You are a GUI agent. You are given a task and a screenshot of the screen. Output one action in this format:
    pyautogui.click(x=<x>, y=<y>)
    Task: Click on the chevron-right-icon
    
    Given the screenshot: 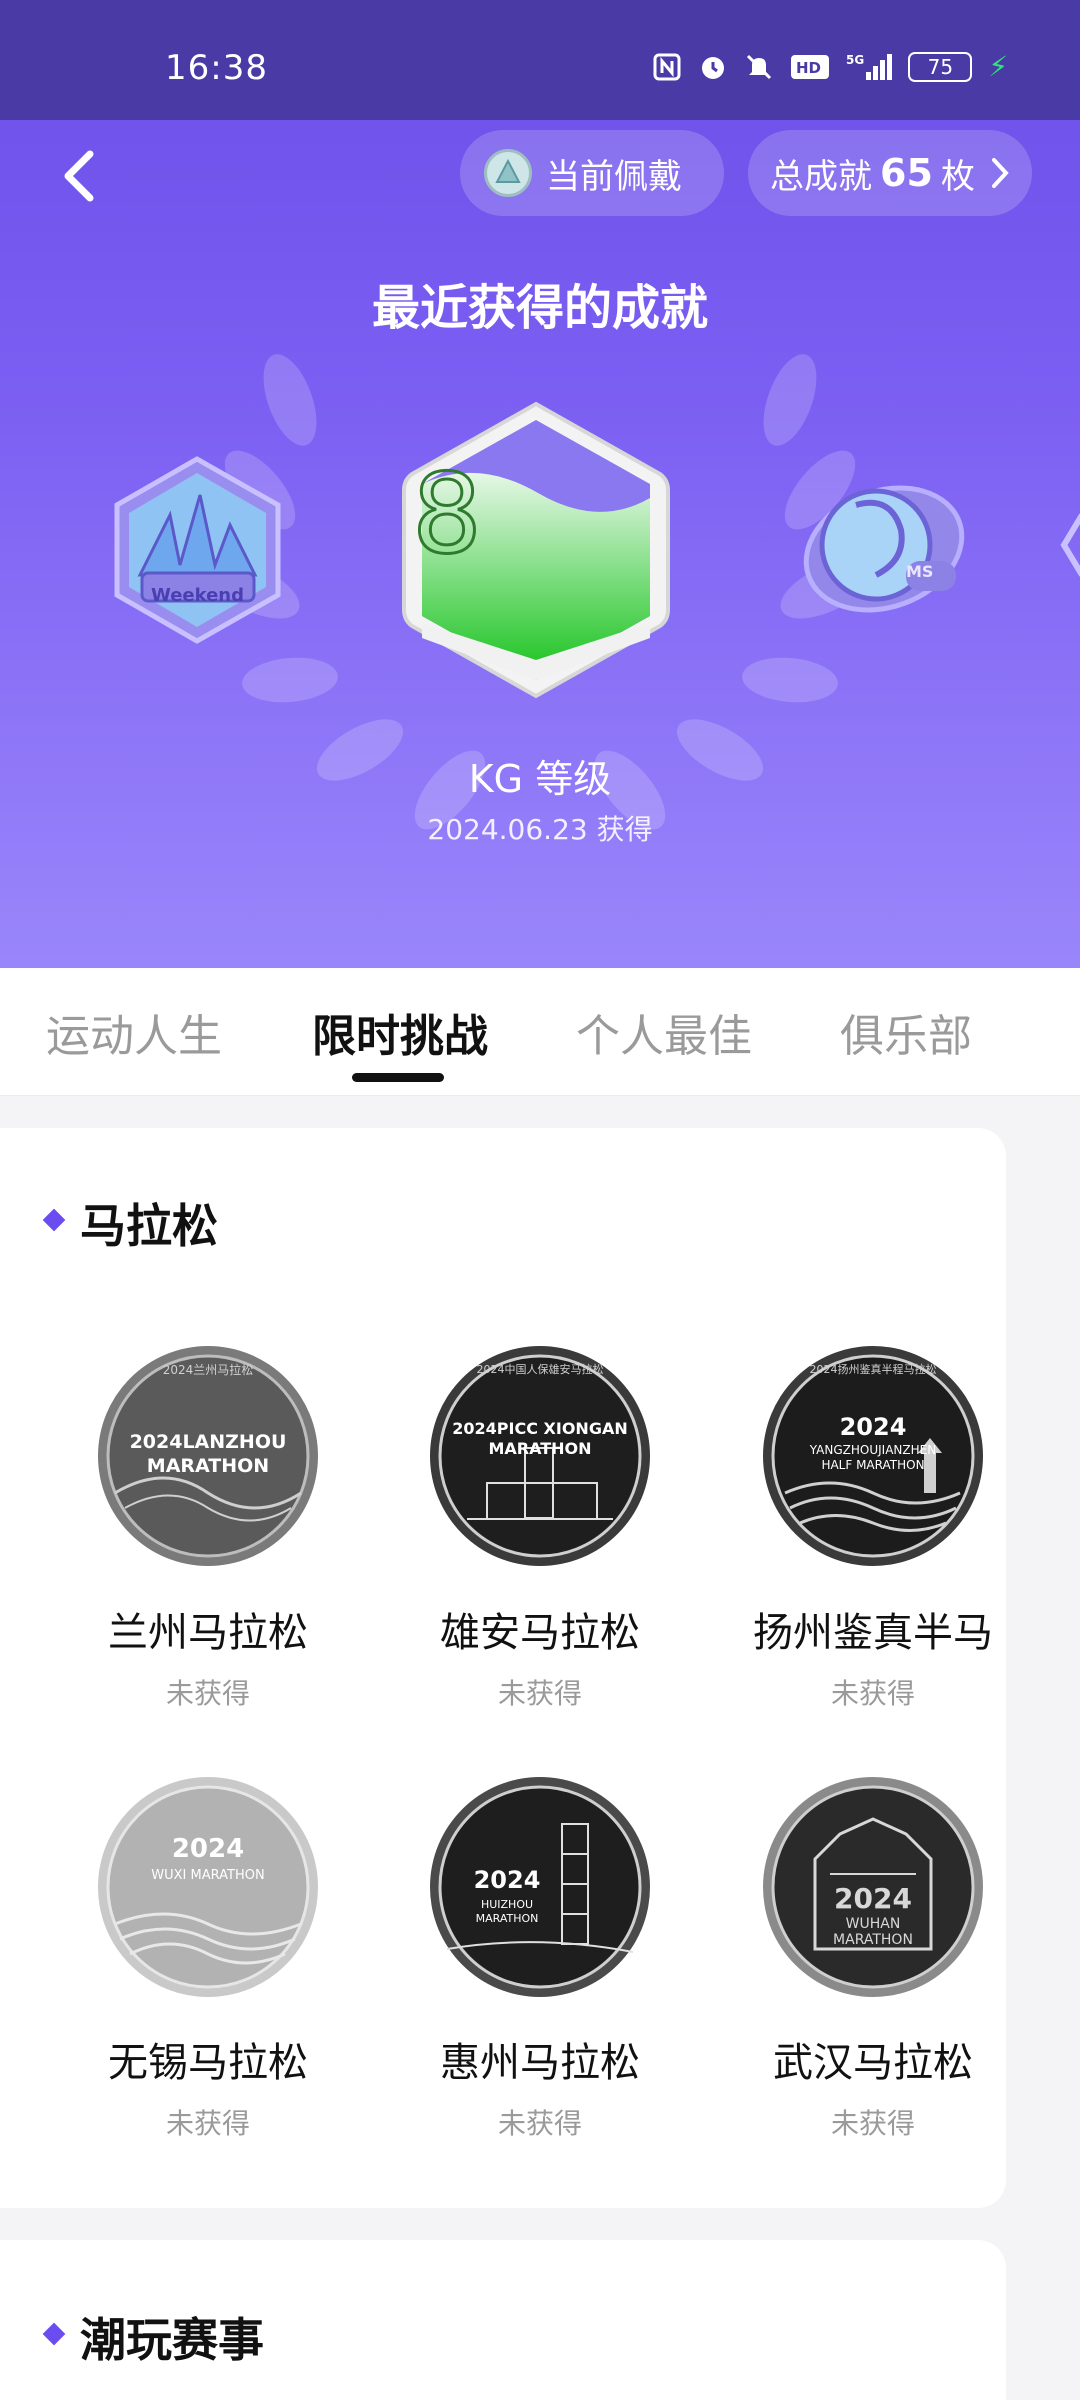 What is the action you would take?
    pyautogui.click(x=1000, y=173)
    